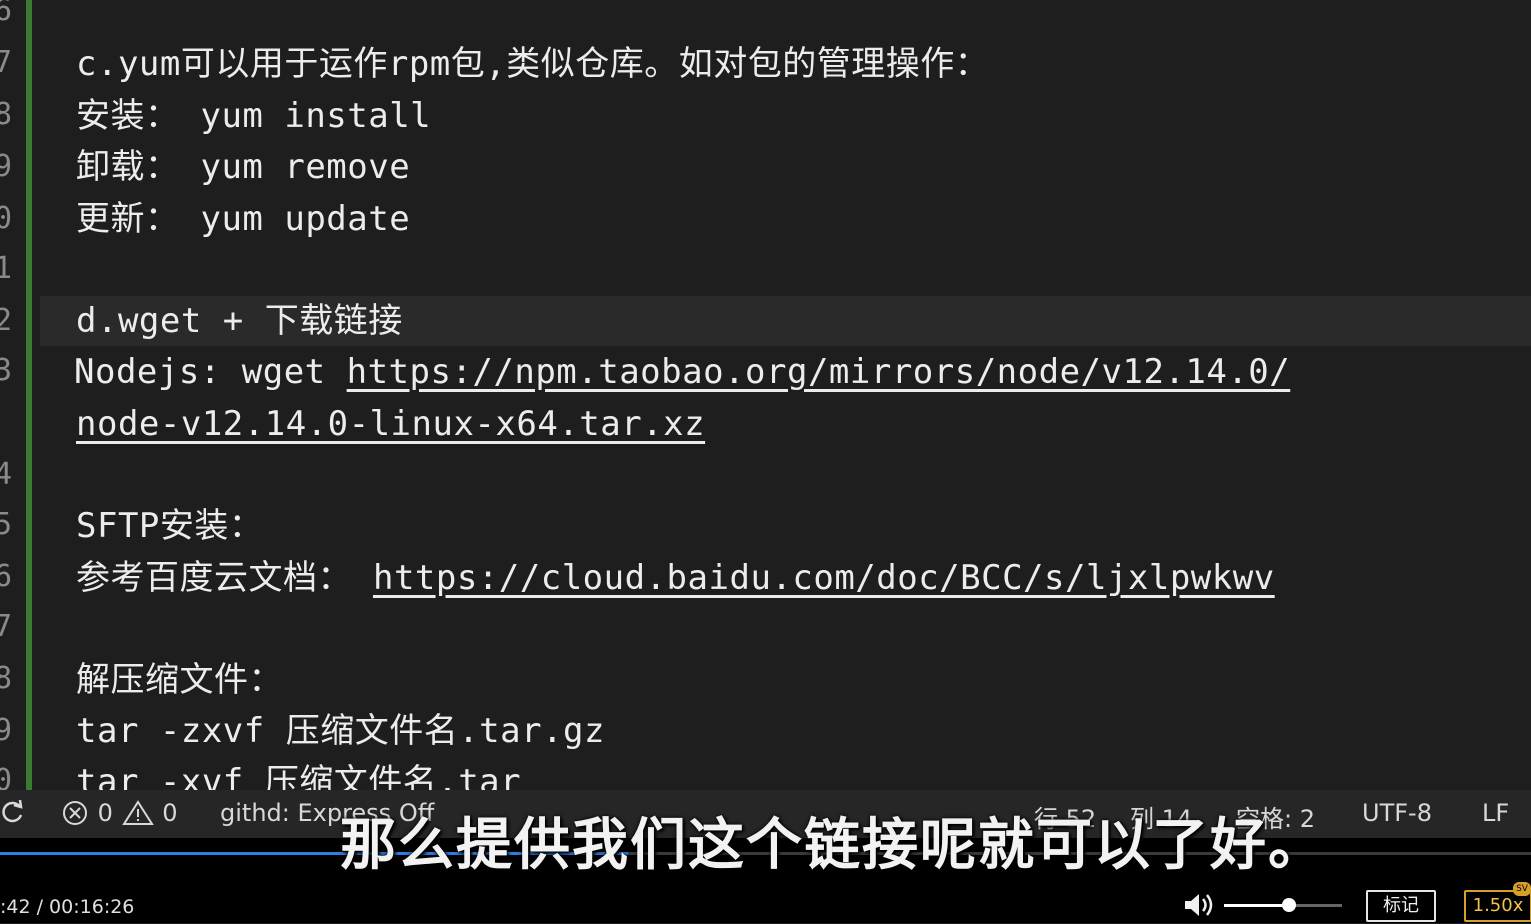 The width and height of the screenshot is (1531, 924). I want to click on code-line: 解压缩文件：, so click(179, 680).